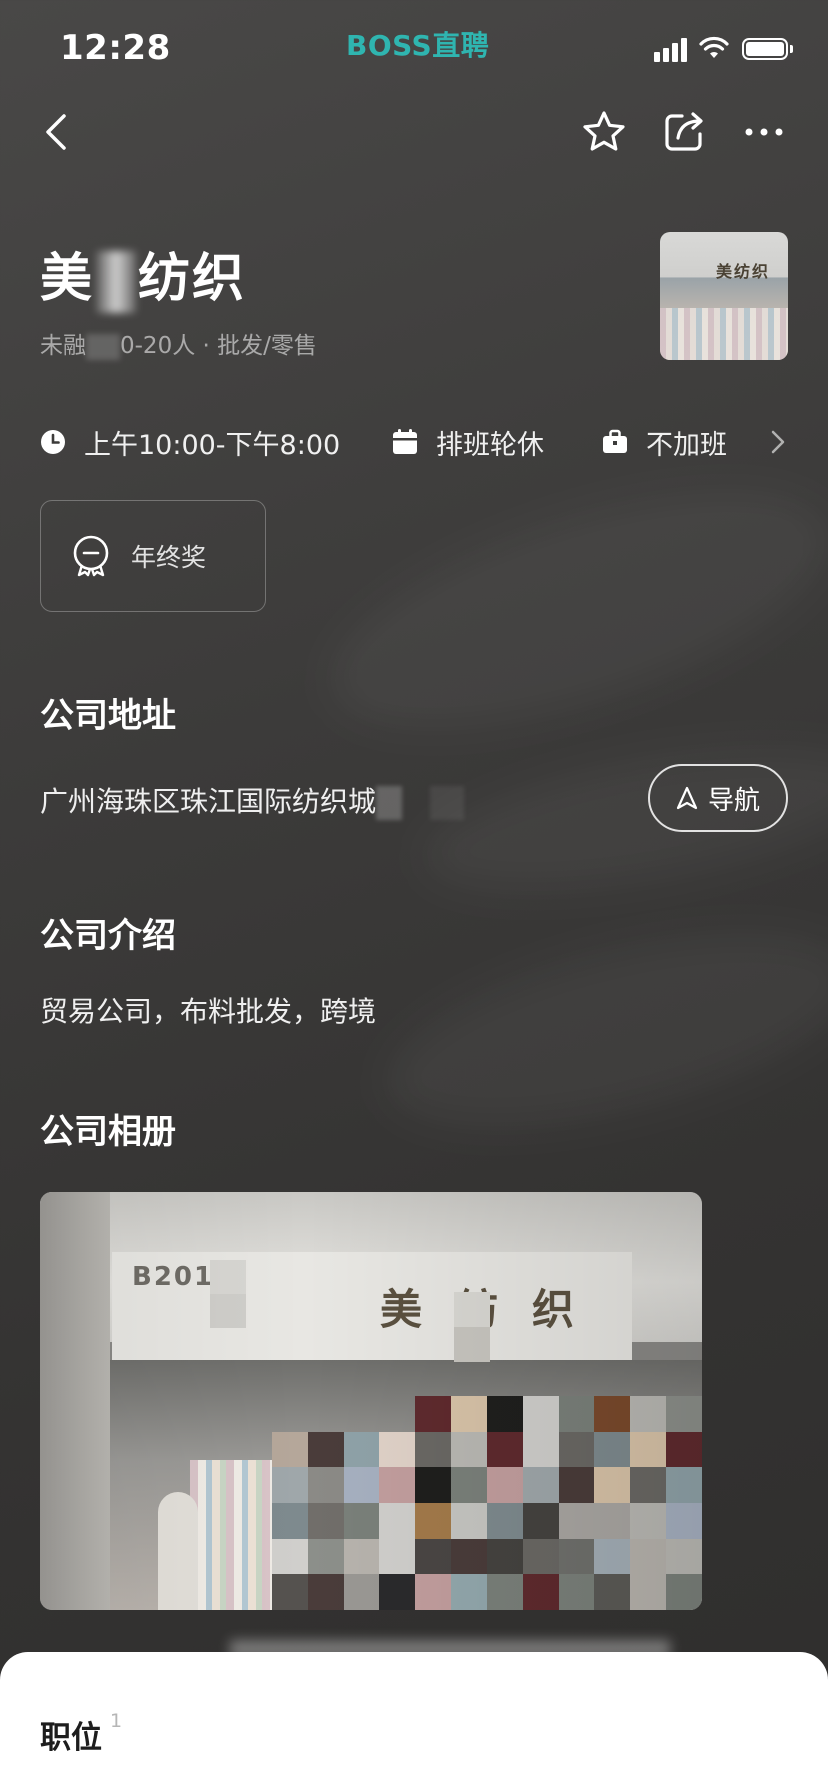  Describe the element at coordinates (418, 45) in the screenshot. I see `brand-label: BOSS直聘` at that location.